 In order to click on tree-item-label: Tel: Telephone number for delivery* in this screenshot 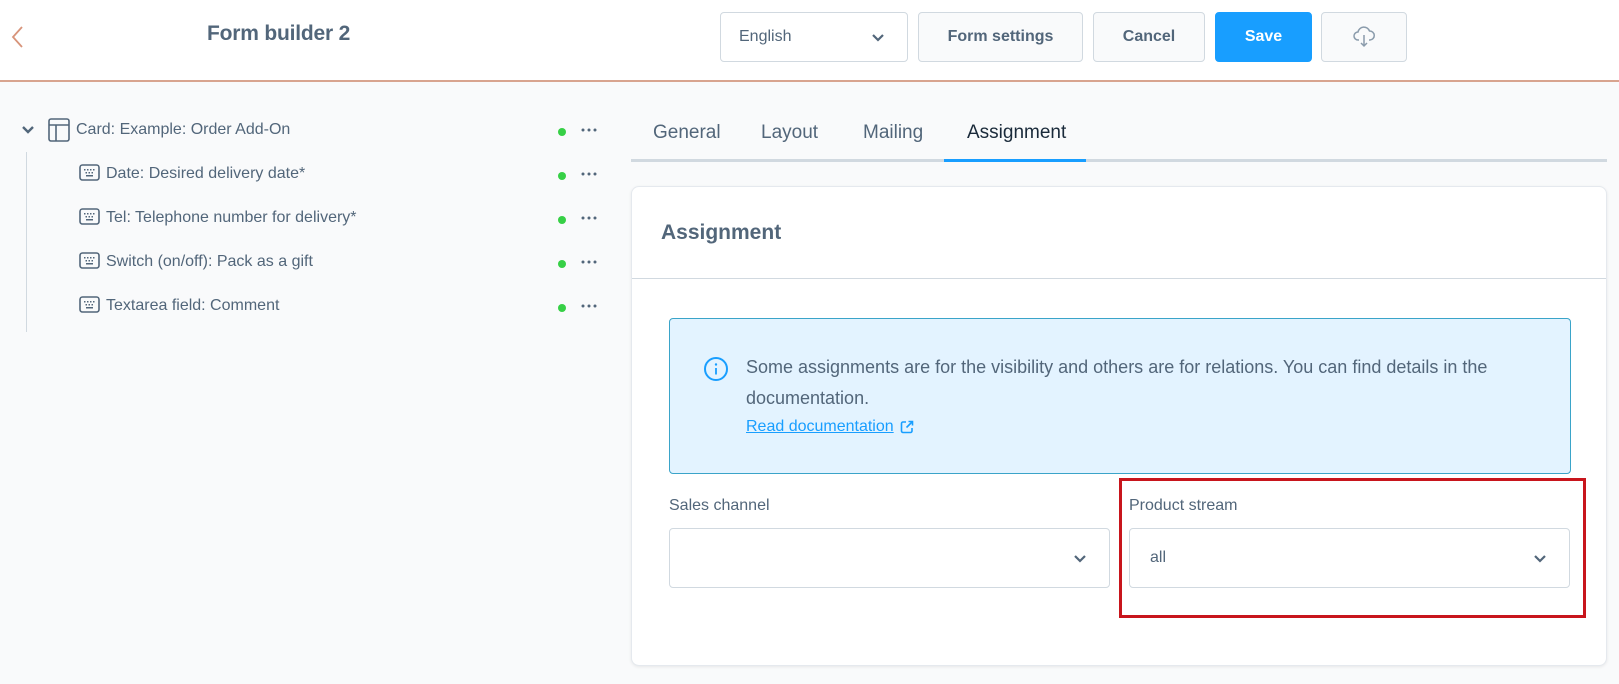, I will do `click(231, 217)`.